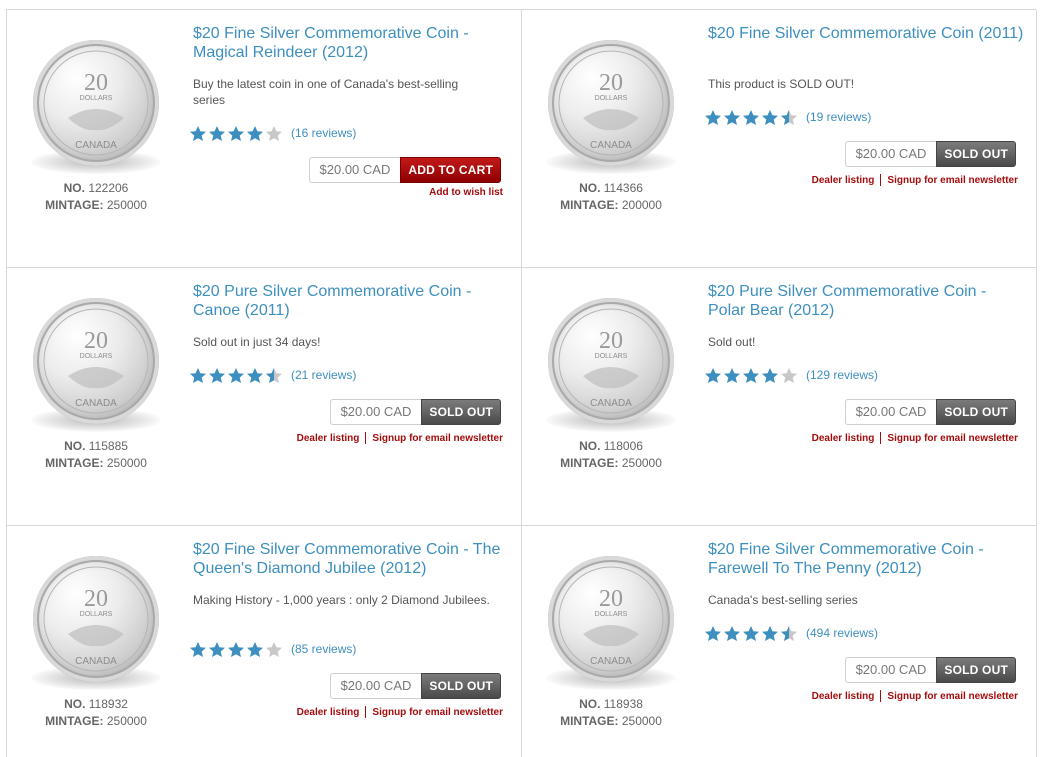  What do you see at coordinates (791, 633) in the screenshot?
I see `star-rating: (494 reviews)` at bounding box center [791, 633].